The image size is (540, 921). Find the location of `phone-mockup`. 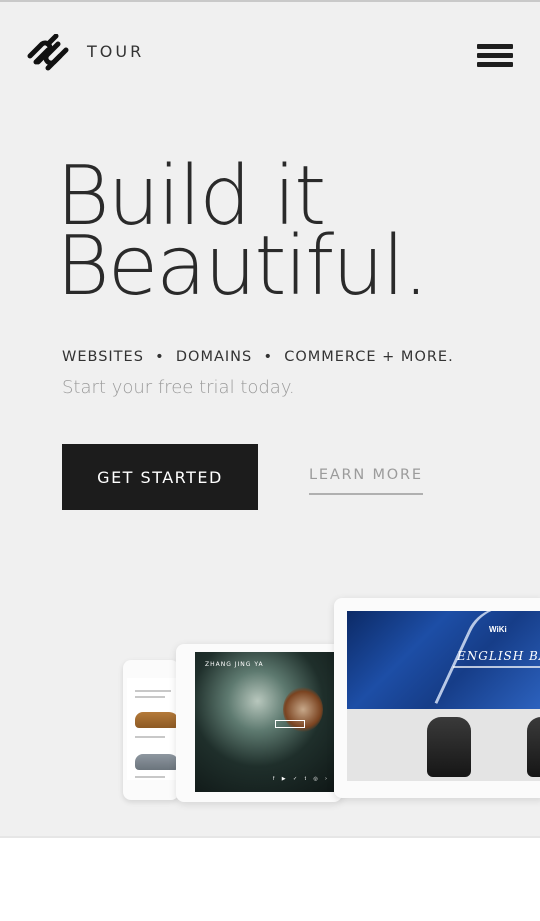

phone-mockup is located at coordinates (151, 730).